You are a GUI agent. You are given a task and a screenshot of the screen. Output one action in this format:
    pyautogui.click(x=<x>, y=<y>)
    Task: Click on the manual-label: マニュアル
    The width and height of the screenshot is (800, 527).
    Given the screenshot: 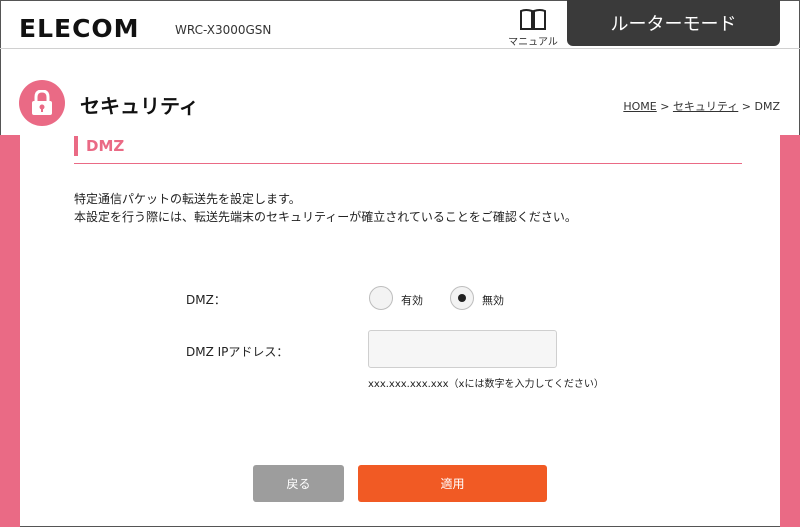 What is the action you would take?
    pyautogui.click(x=533, y=42)
    